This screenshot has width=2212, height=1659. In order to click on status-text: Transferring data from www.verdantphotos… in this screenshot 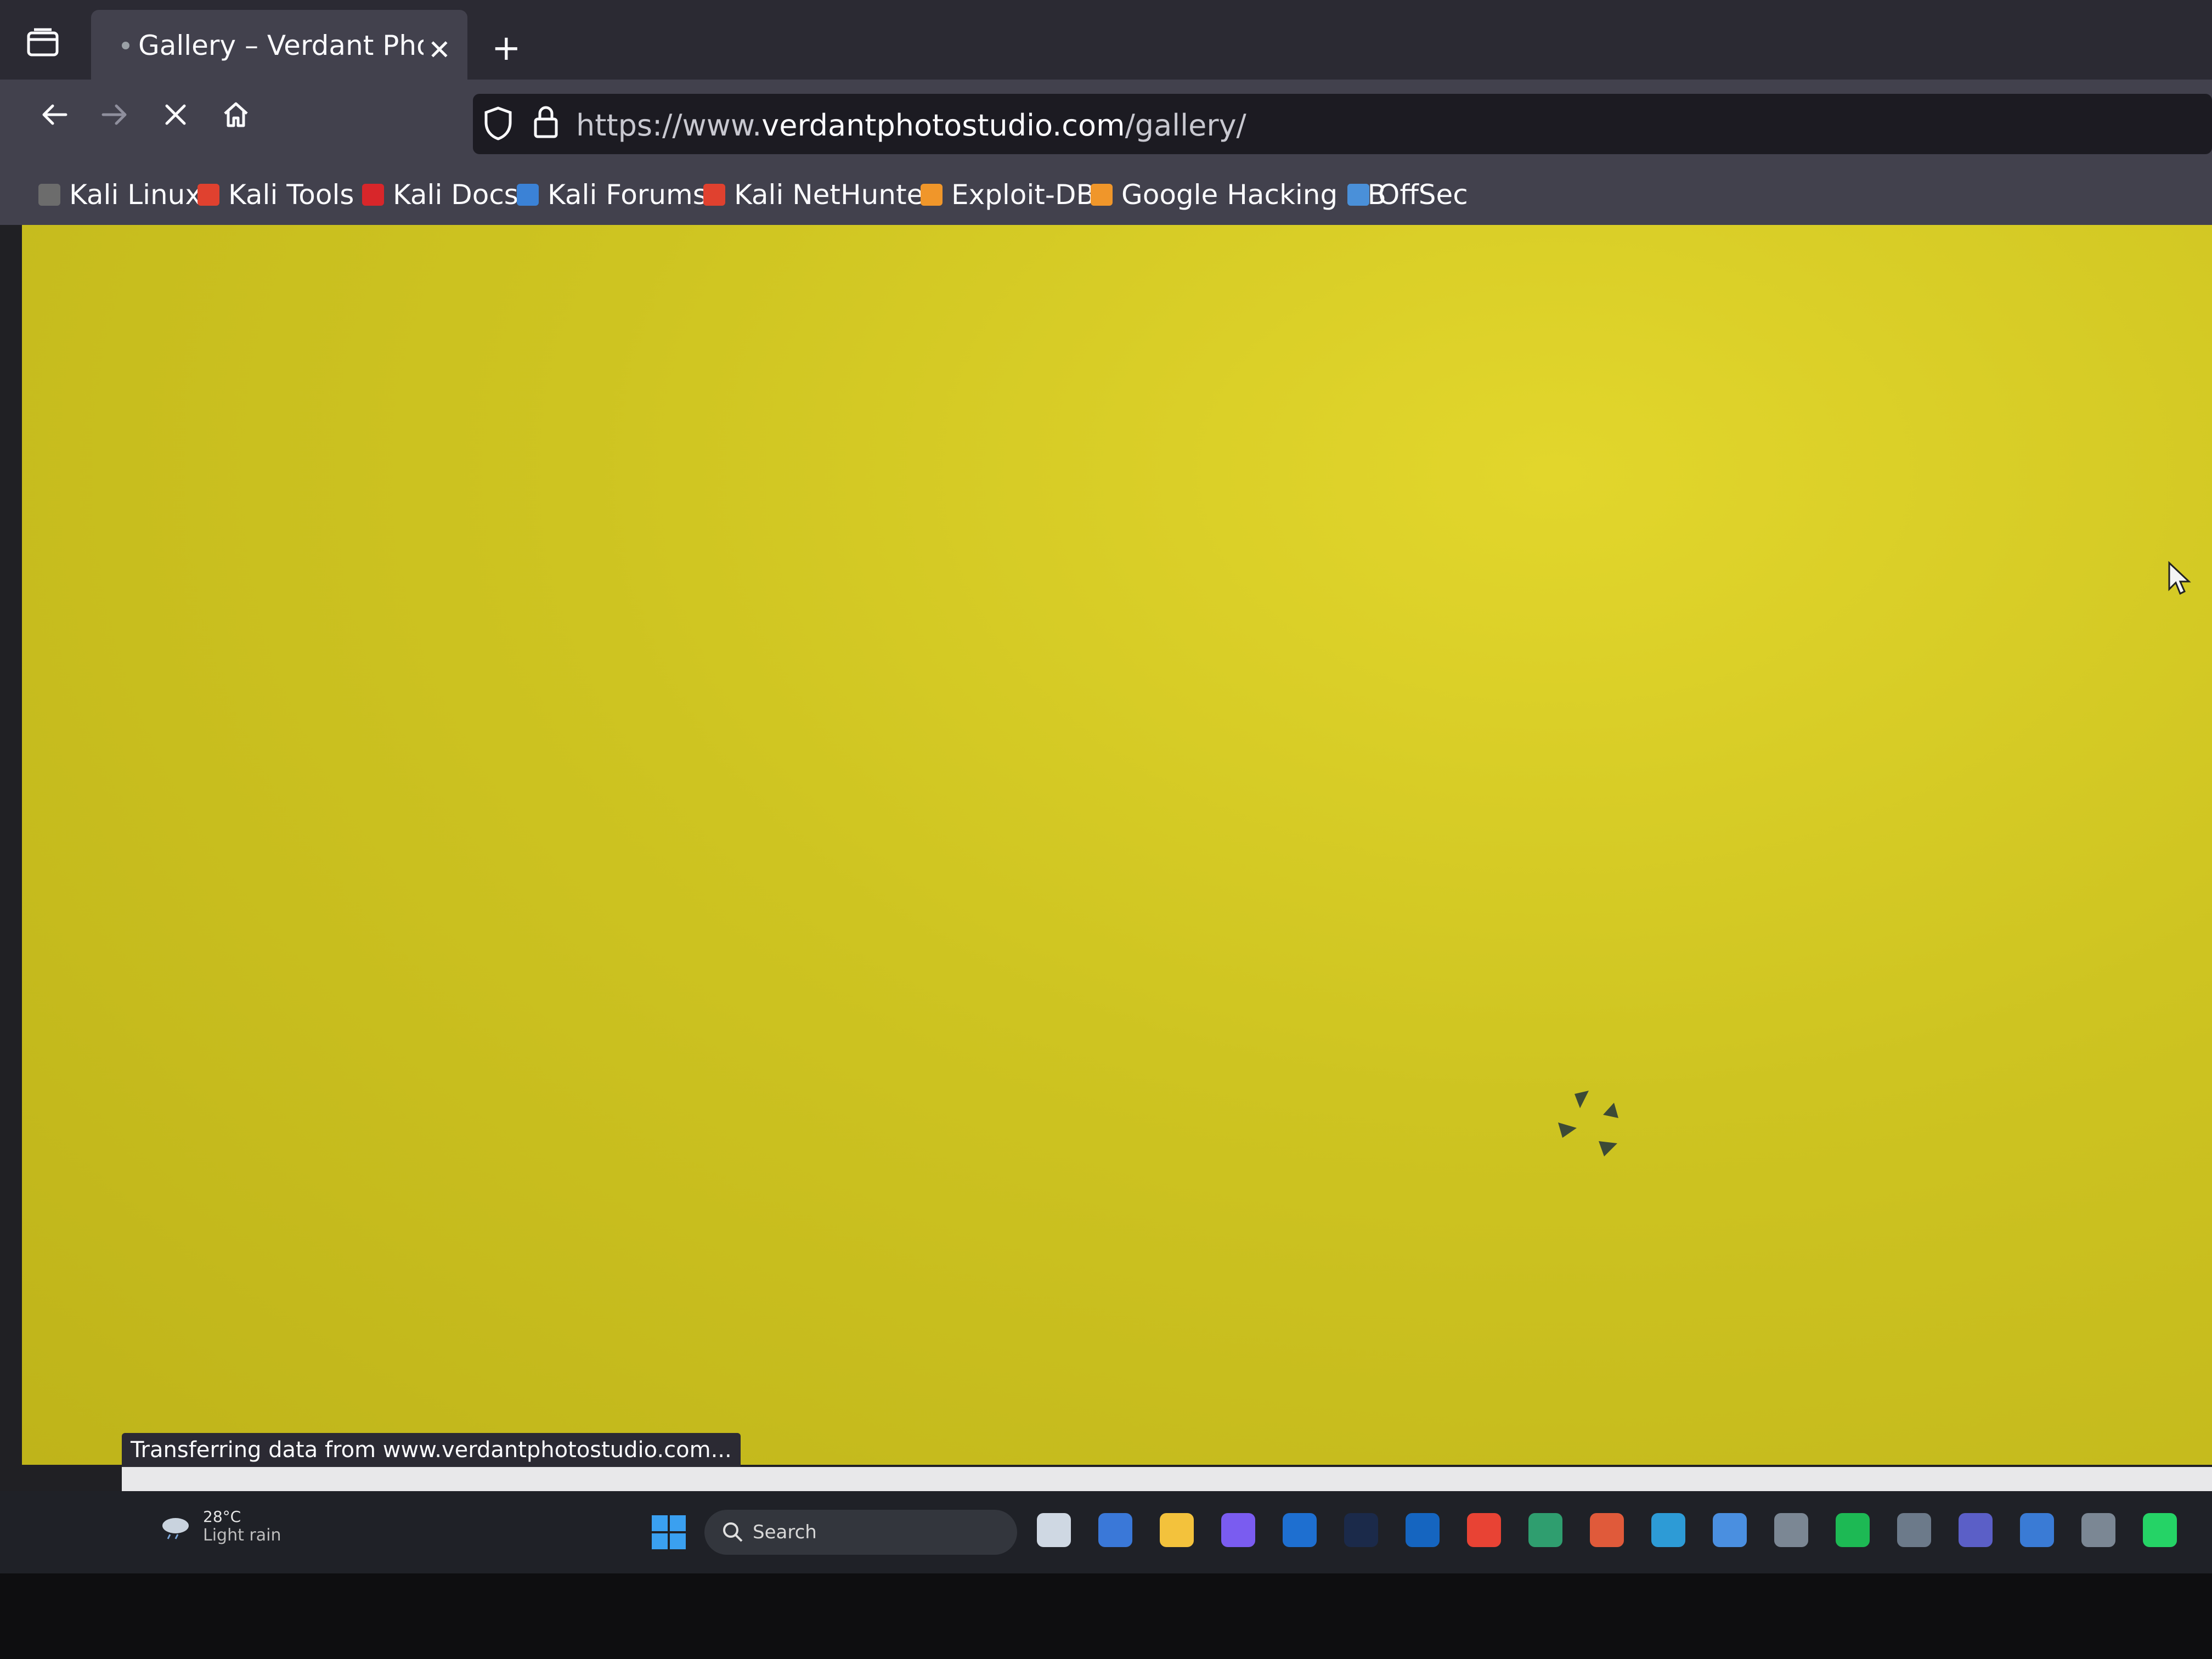, I will do `click(431, 1450)`.